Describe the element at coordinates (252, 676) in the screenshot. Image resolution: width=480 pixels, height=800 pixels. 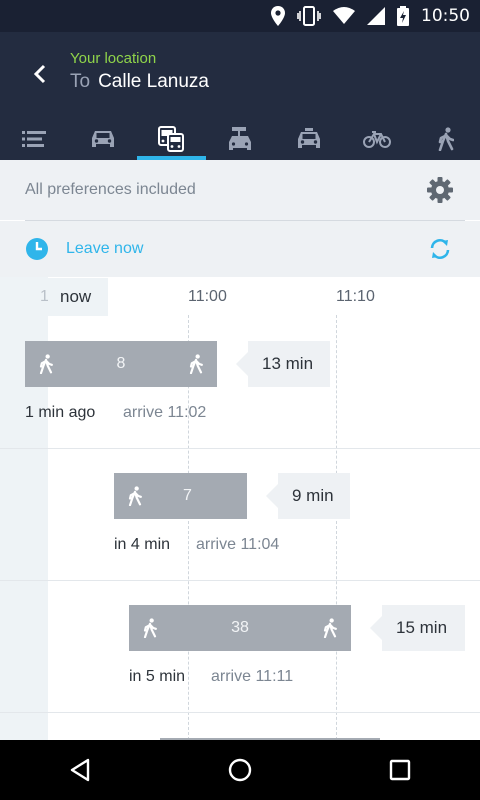
I see `arrival-time: arrive 11:11` at that location.